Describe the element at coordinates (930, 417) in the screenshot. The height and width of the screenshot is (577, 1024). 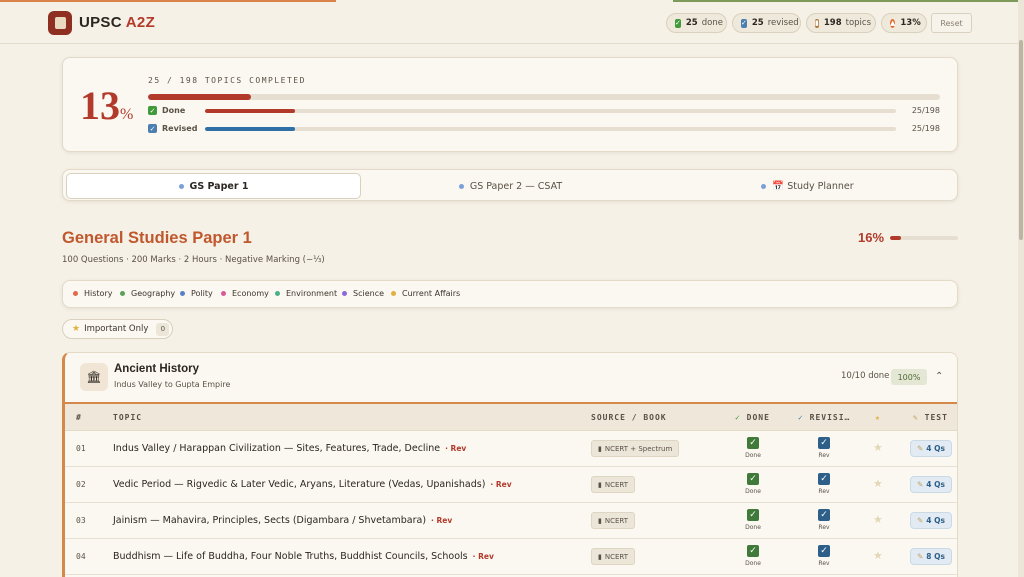
I see `header-test: ✎ TEST` at that location.